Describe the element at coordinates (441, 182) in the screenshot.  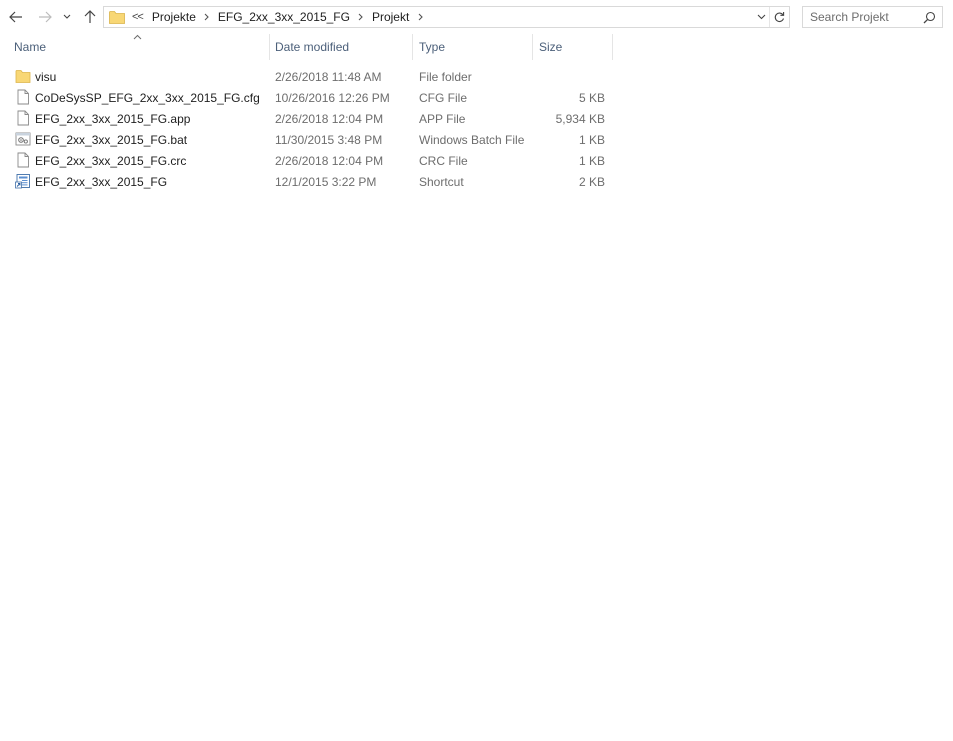
I see `file-type: Shortcut` at that location.